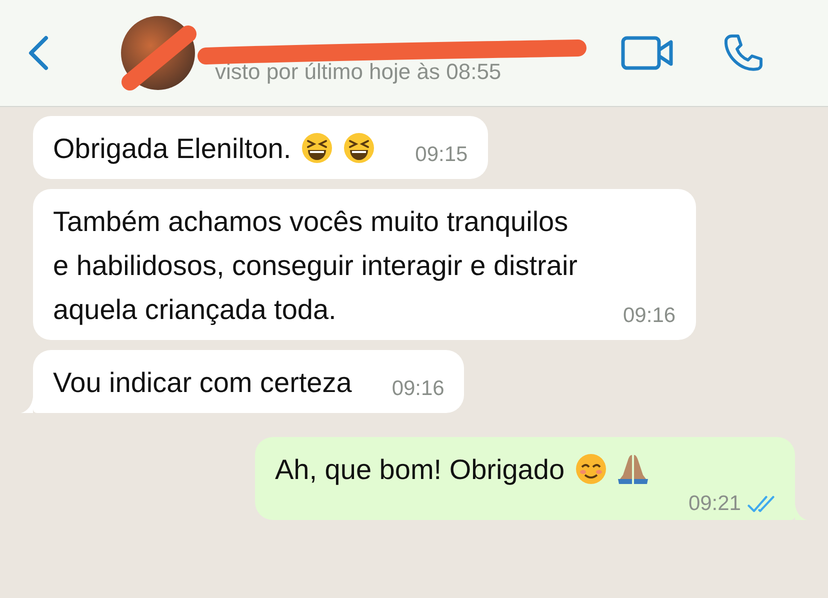 This screenshot has height=598, width=828. I want to click on phone-call-icon, so click(743, 53).